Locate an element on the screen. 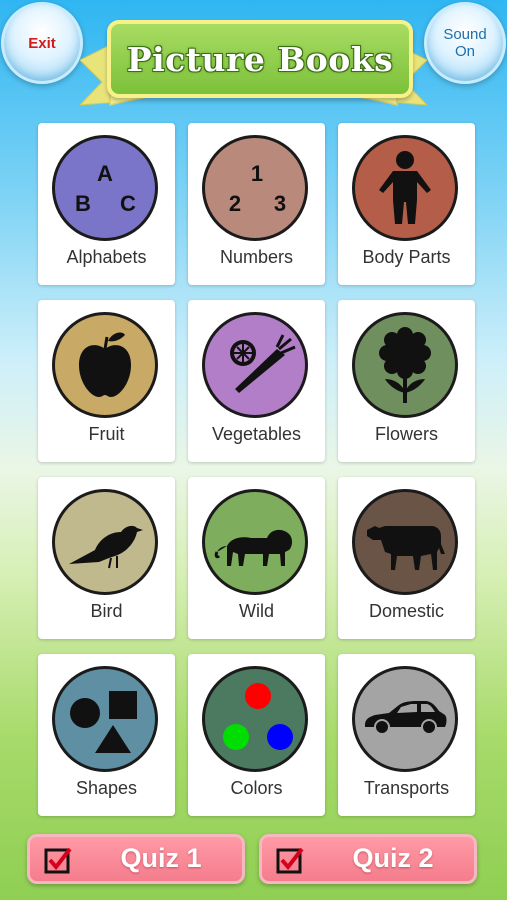 The image size is (507, 900). car-icon is located at coordinates (405, 719).